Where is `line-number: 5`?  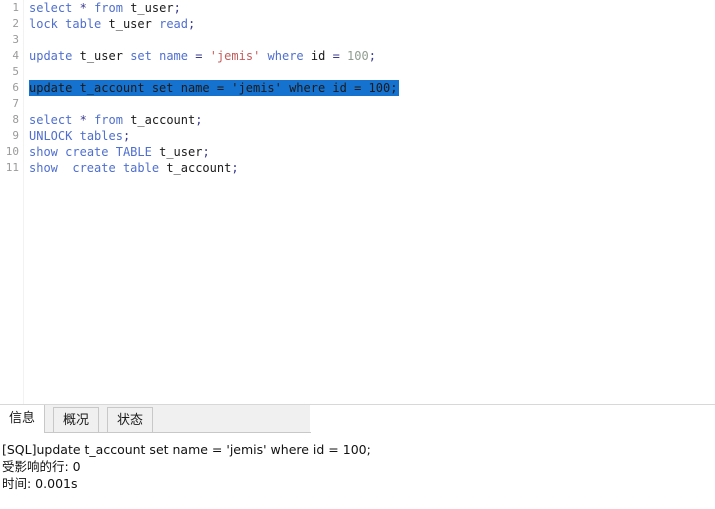
line-number: 5 is located at coordinates (15, 71).